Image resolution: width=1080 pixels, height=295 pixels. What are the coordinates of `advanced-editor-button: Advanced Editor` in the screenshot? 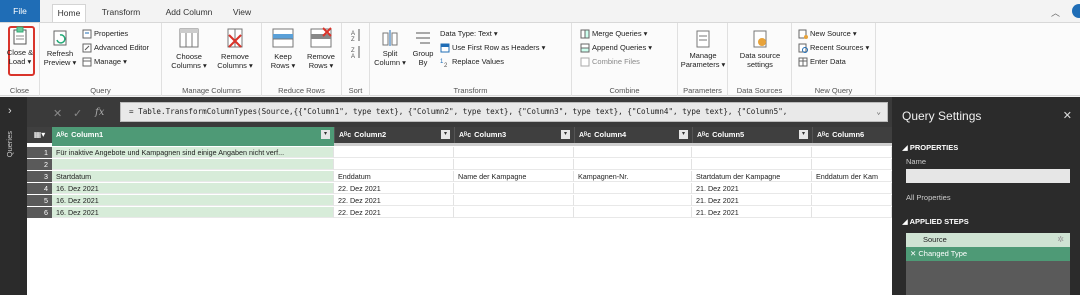 It's located at (115, 47).